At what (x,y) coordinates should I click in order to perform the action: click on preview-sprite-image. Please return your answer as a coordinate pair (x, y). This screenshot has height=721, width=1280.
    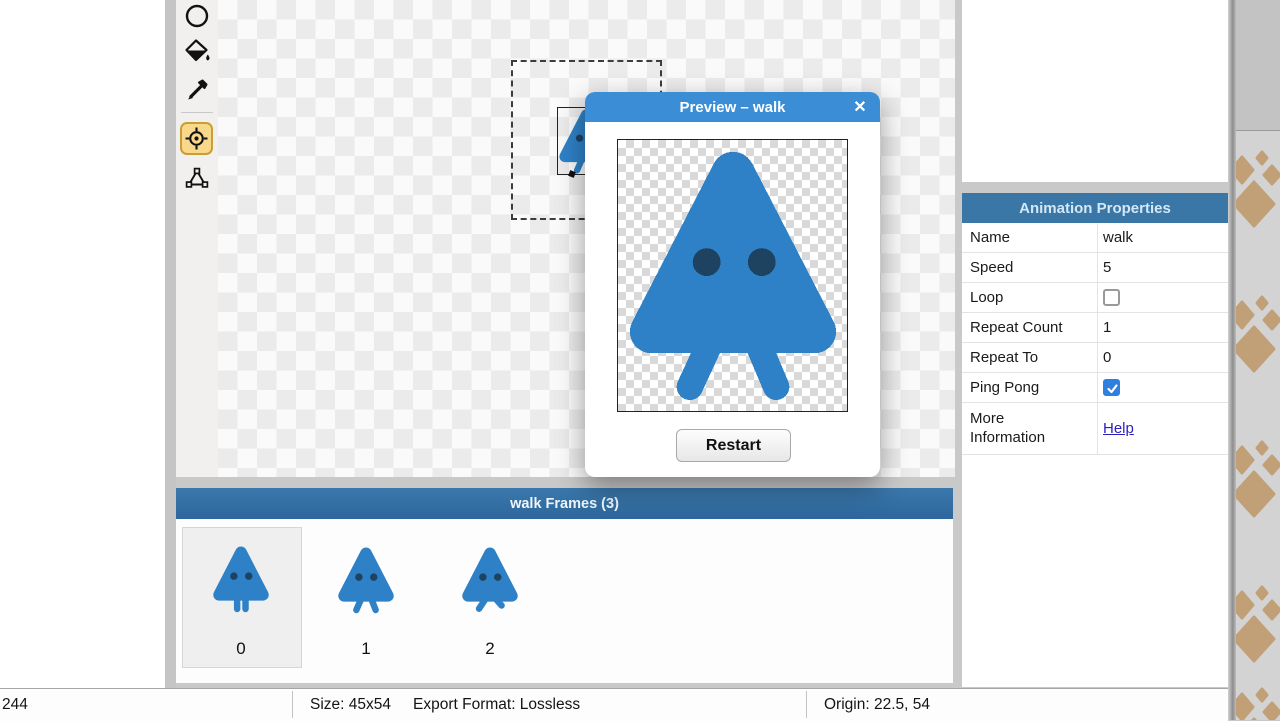
    Looking at the image, I should click on (733, 274).